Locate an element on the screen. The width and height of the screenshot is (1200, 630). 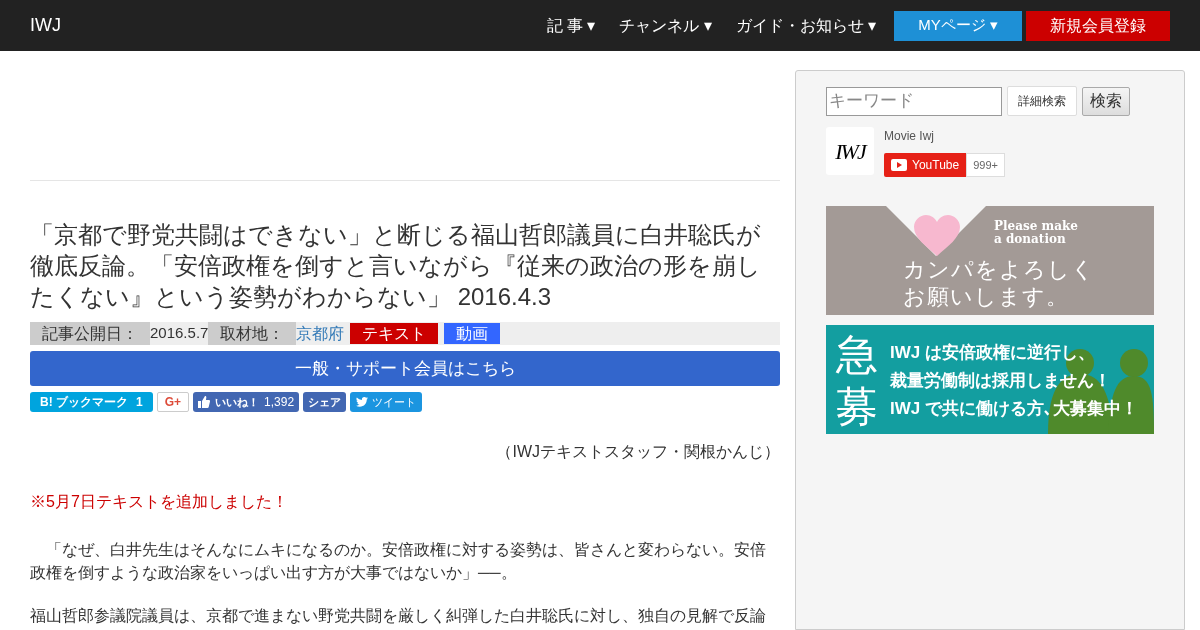
meta-label: 取材地： is located at coordinates (252, 333).